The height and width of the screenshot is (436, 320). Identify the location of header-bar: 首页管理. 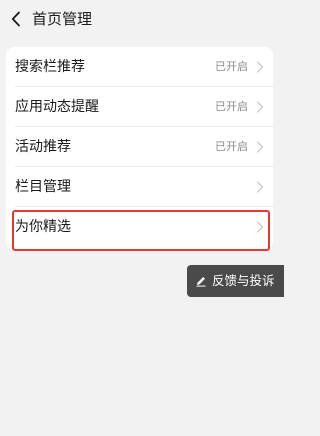
(142, 20).